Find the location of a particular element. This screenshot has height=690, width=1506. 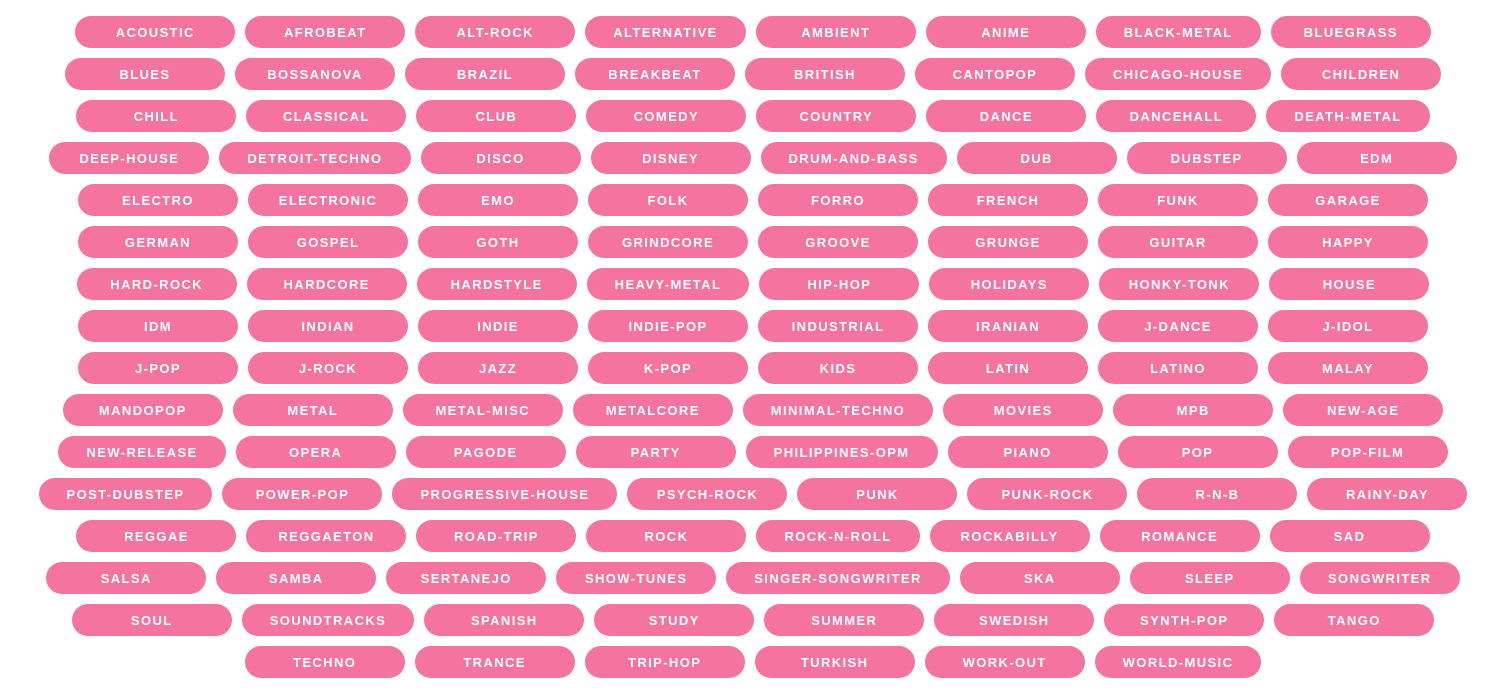

genre-pill-indie-pop: INDIE-POP is located at coordinates (668, 326).